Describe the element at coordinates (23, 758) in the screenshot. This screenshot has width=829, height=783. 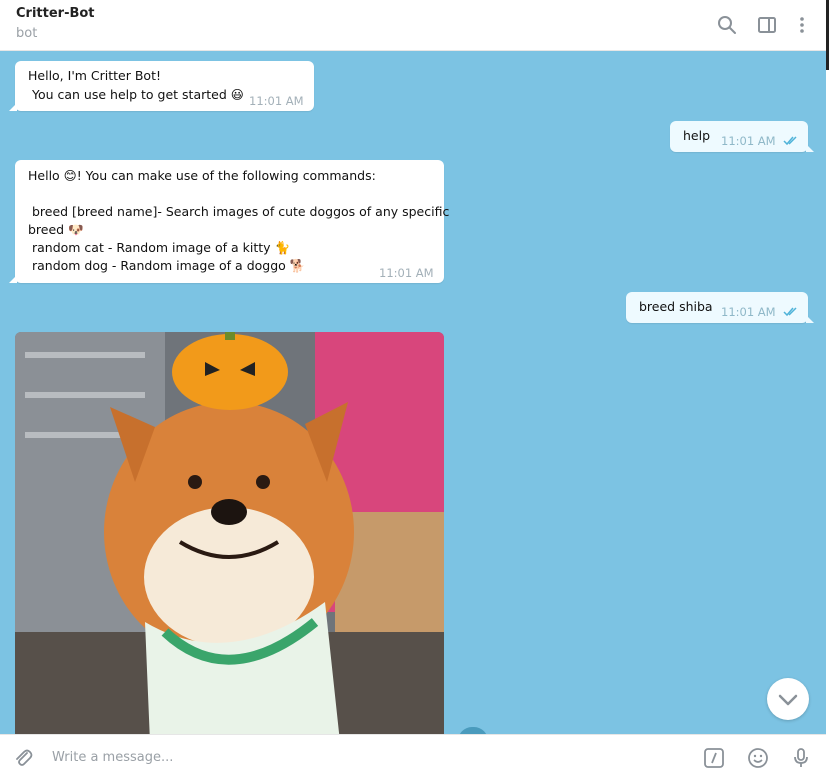
I see `attach-icon` at that location.